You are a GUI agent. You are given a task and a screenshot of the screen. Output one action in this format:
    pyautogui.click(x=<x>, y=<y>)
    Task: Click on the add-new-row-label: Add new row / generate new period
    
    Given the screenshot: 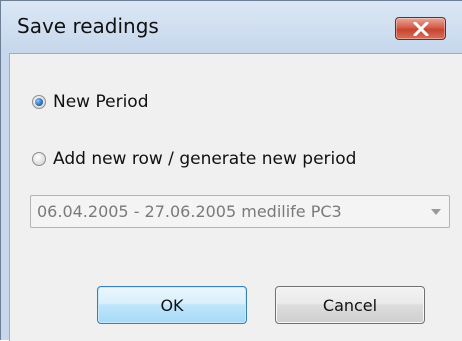 What is the action you would take?
    pyautogui.click(x=205, y=159)
    